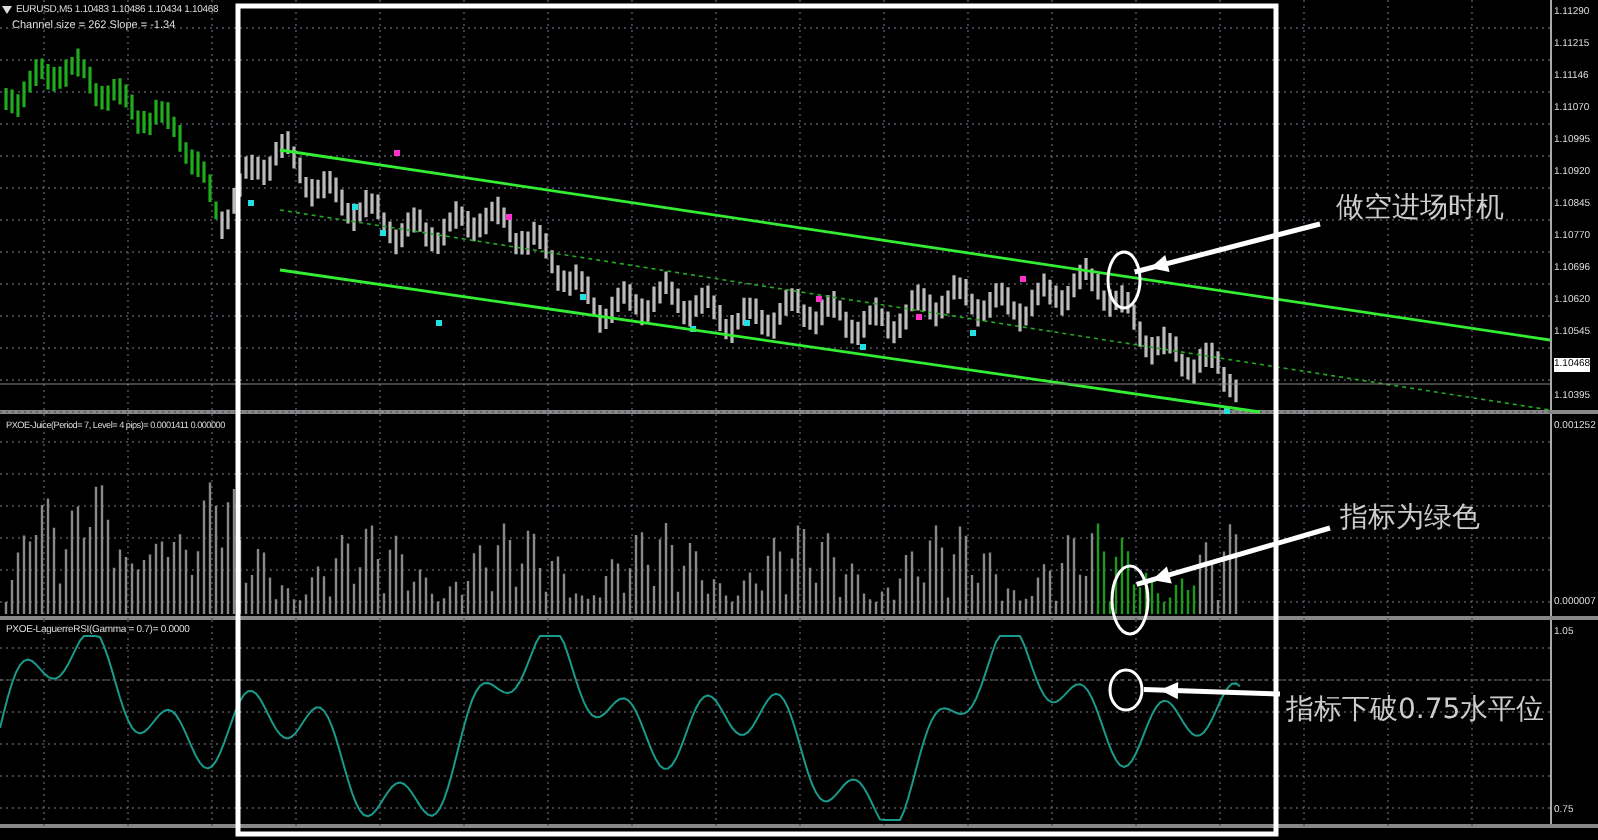 The height and width of the screenshot is (840, 1598). I want to click on annotation-text: 做空进场时机, so click(1420, 209).